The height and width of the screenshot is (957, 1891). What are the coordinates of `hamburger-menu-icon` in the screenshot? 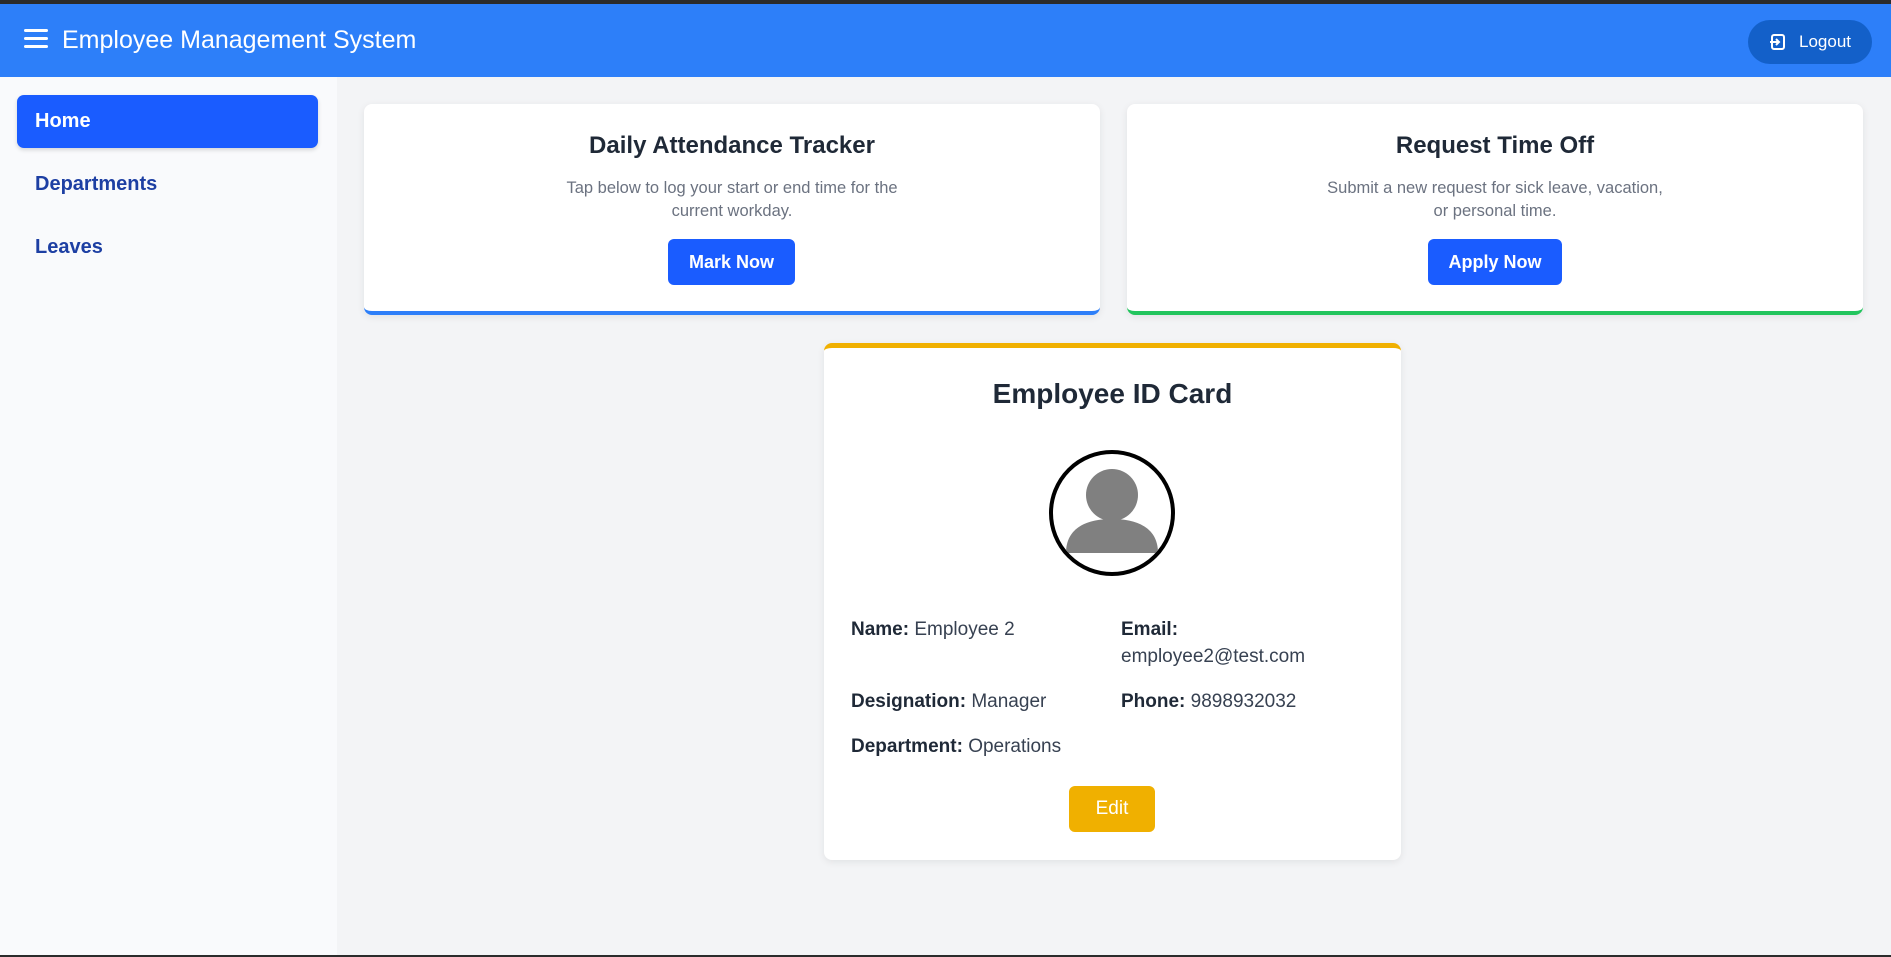 It's located at (39, 40).